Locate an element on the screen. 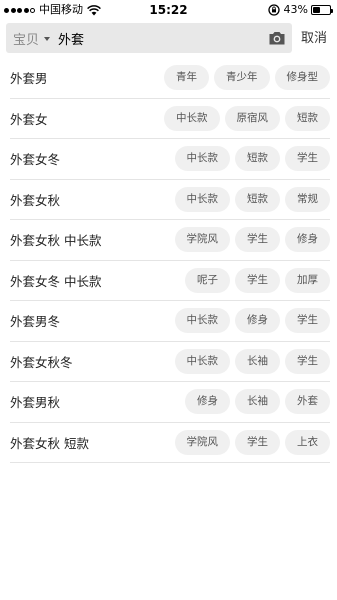  suggestion-term: 外套女 is located at coordinates (29, 118).